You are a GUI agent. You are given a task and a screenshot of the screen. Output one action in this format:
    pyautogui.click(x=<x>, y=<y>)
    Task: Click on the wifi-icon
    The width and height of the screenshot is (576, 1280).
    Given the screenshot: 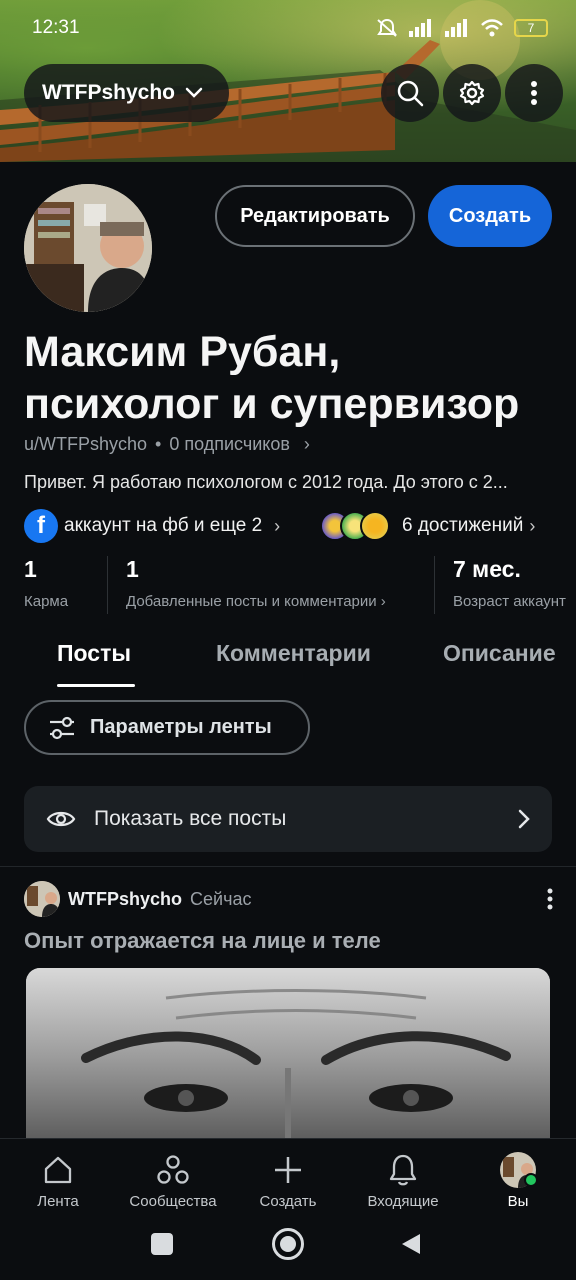 What is the action you would take?
    pyautogui.click(x=492, y=28)
    